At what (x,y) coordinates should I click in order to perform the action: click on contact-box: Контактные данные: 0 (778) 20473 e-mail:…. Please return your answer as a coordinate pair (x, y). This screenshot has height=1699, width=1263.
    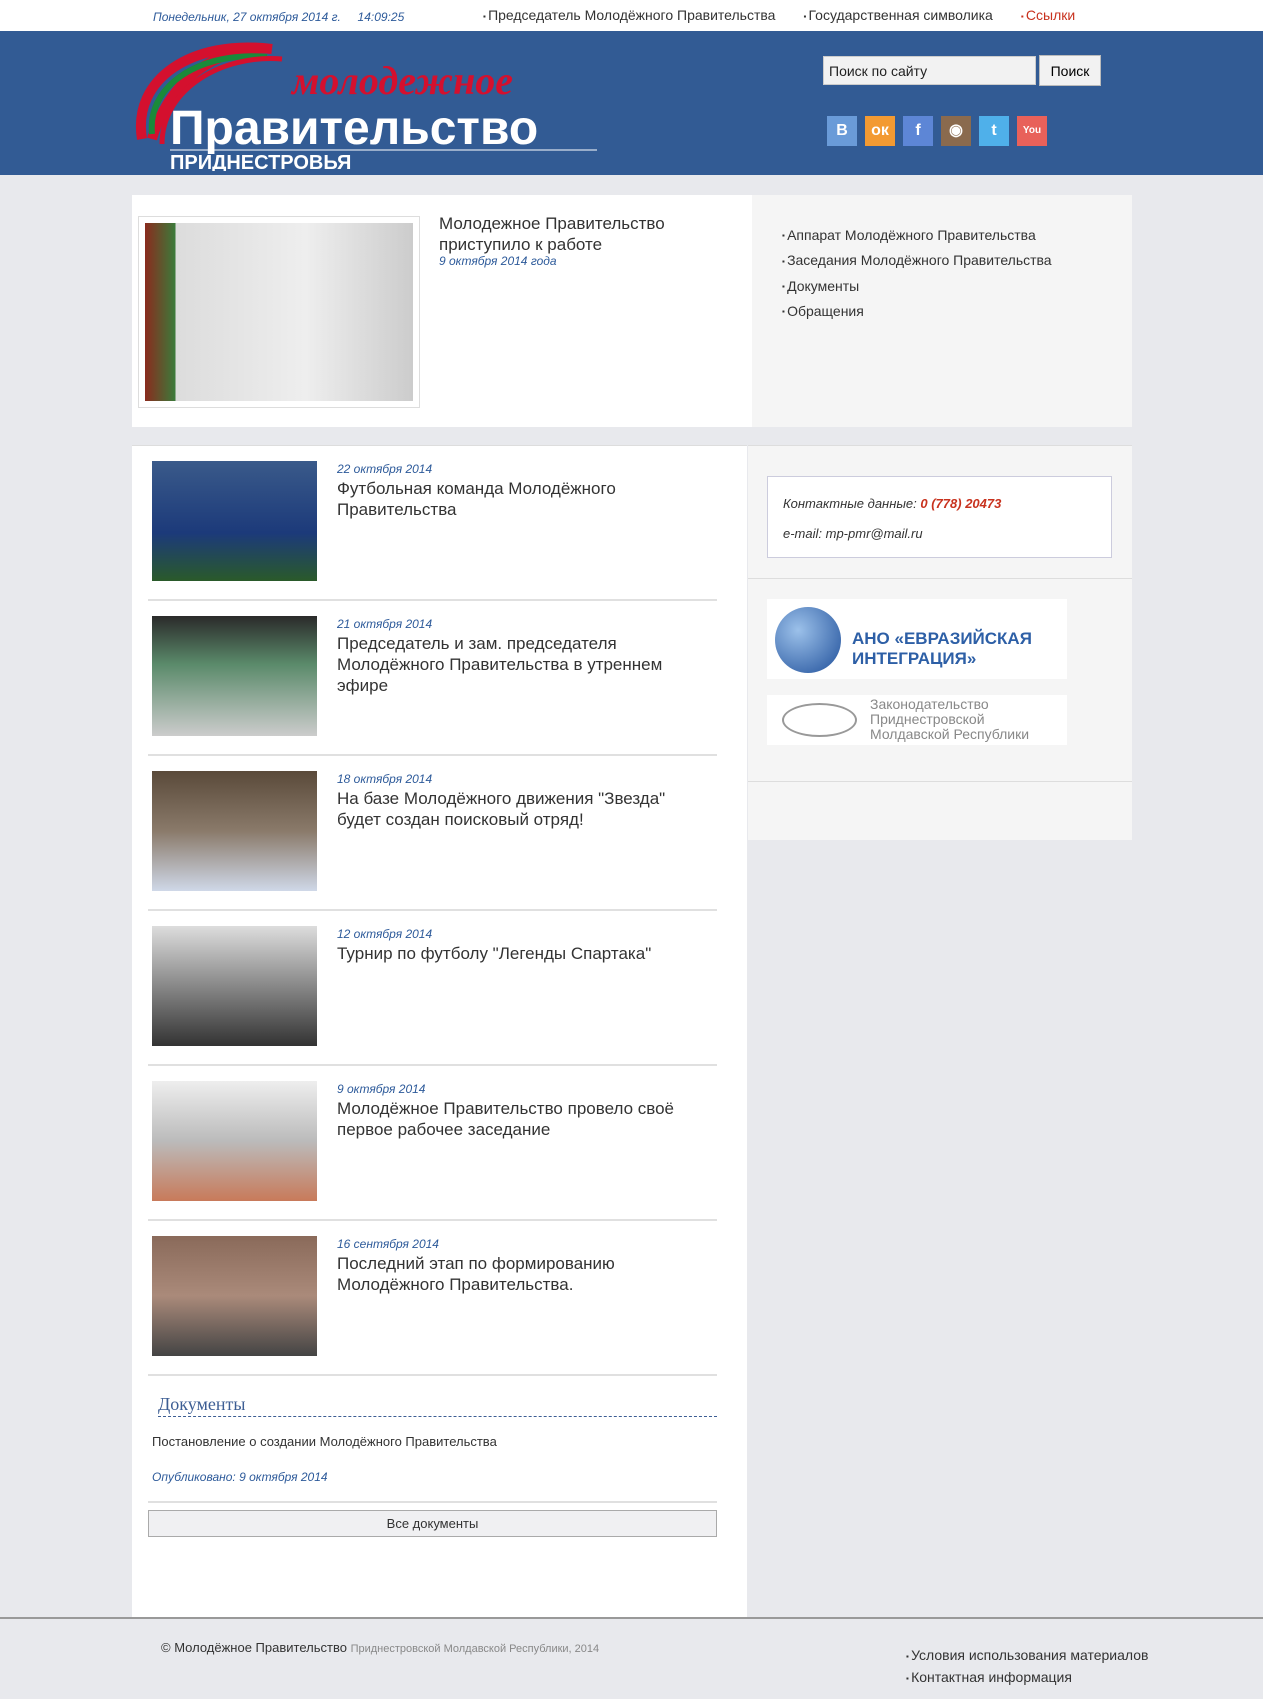
    Looking at the image, I should click on (939, 517).